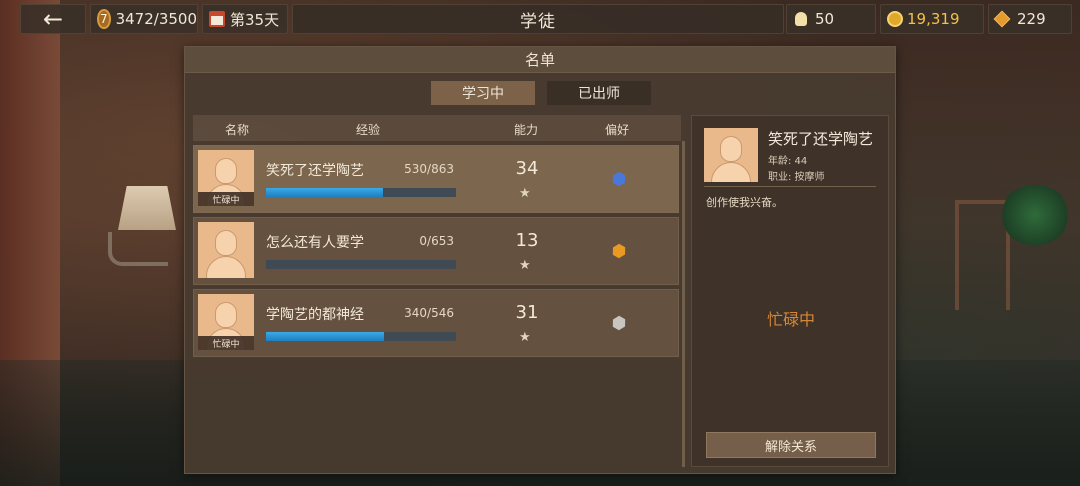 Image resolution: width=1080 pixels, height=486 pixels. What do you see at coordinates (790, 319) in the screenshot?
I see `detail-status: 忙碌中` at bounding box center [790, 319].